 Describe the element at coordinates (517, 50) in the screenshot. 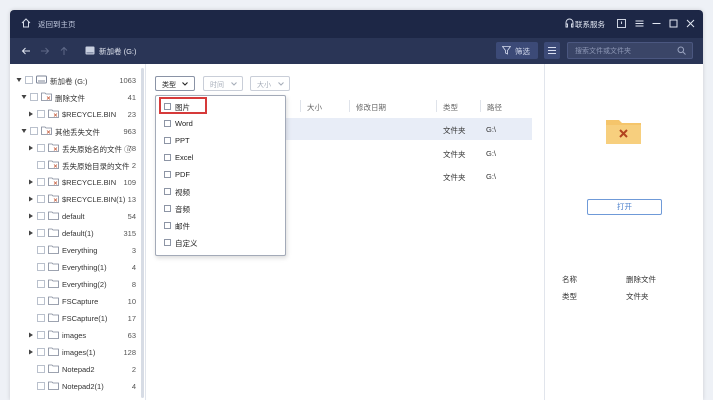

I see `filter-button: 筛选` at that location.